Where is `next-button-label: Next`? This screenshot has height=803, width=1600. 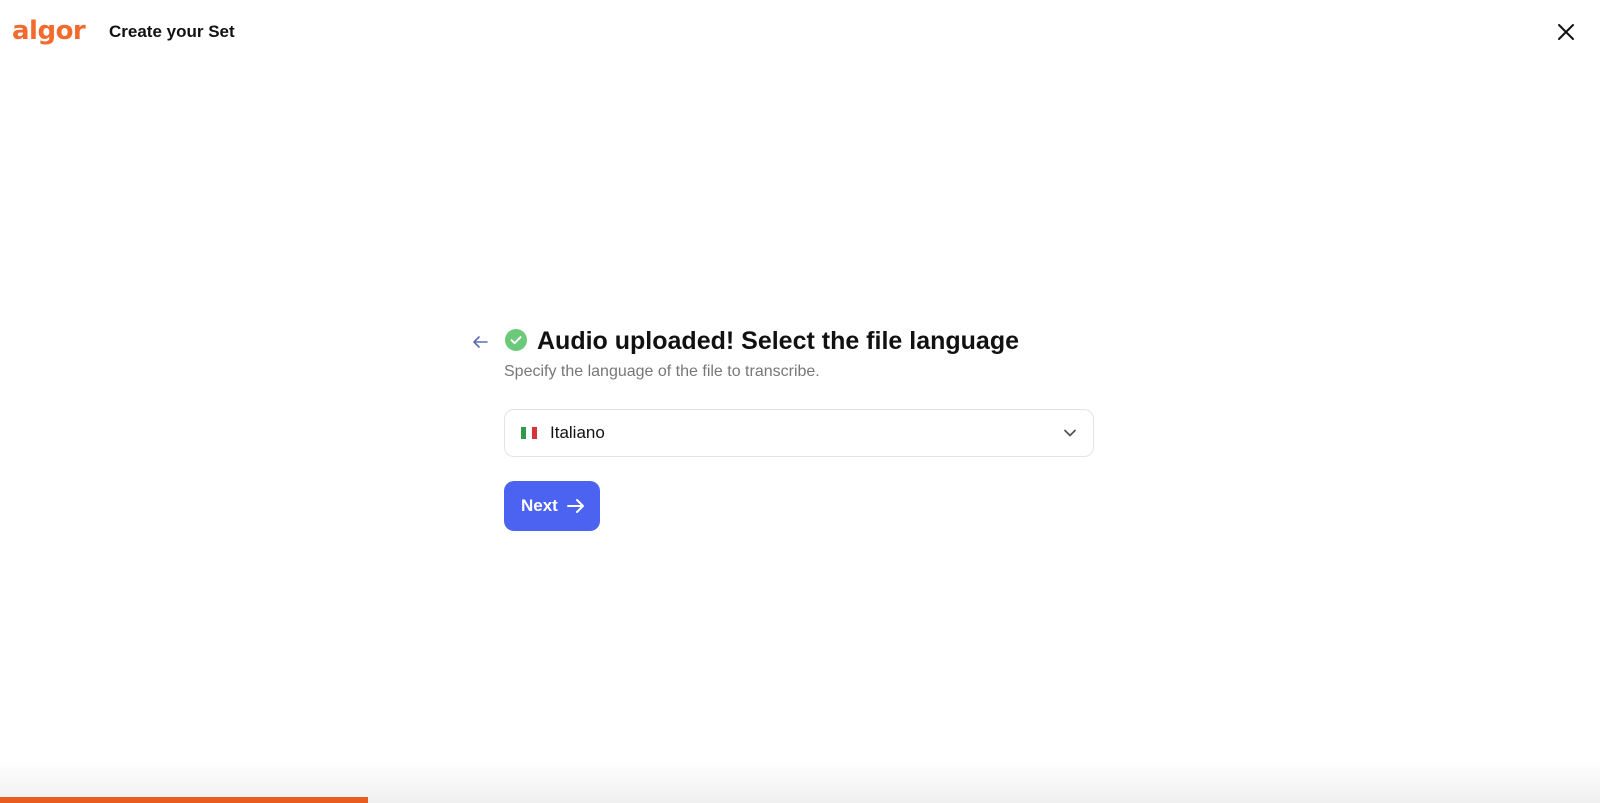 next-button-label: Next is located at coordinates (539, 505).